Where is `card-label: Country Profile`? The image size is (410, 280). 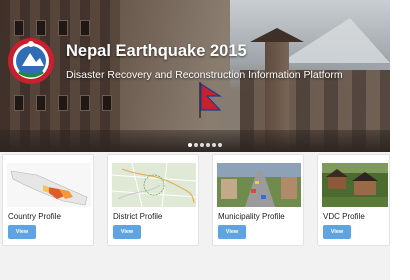 card-label: Country Profile is located at coordinates (34, 216).